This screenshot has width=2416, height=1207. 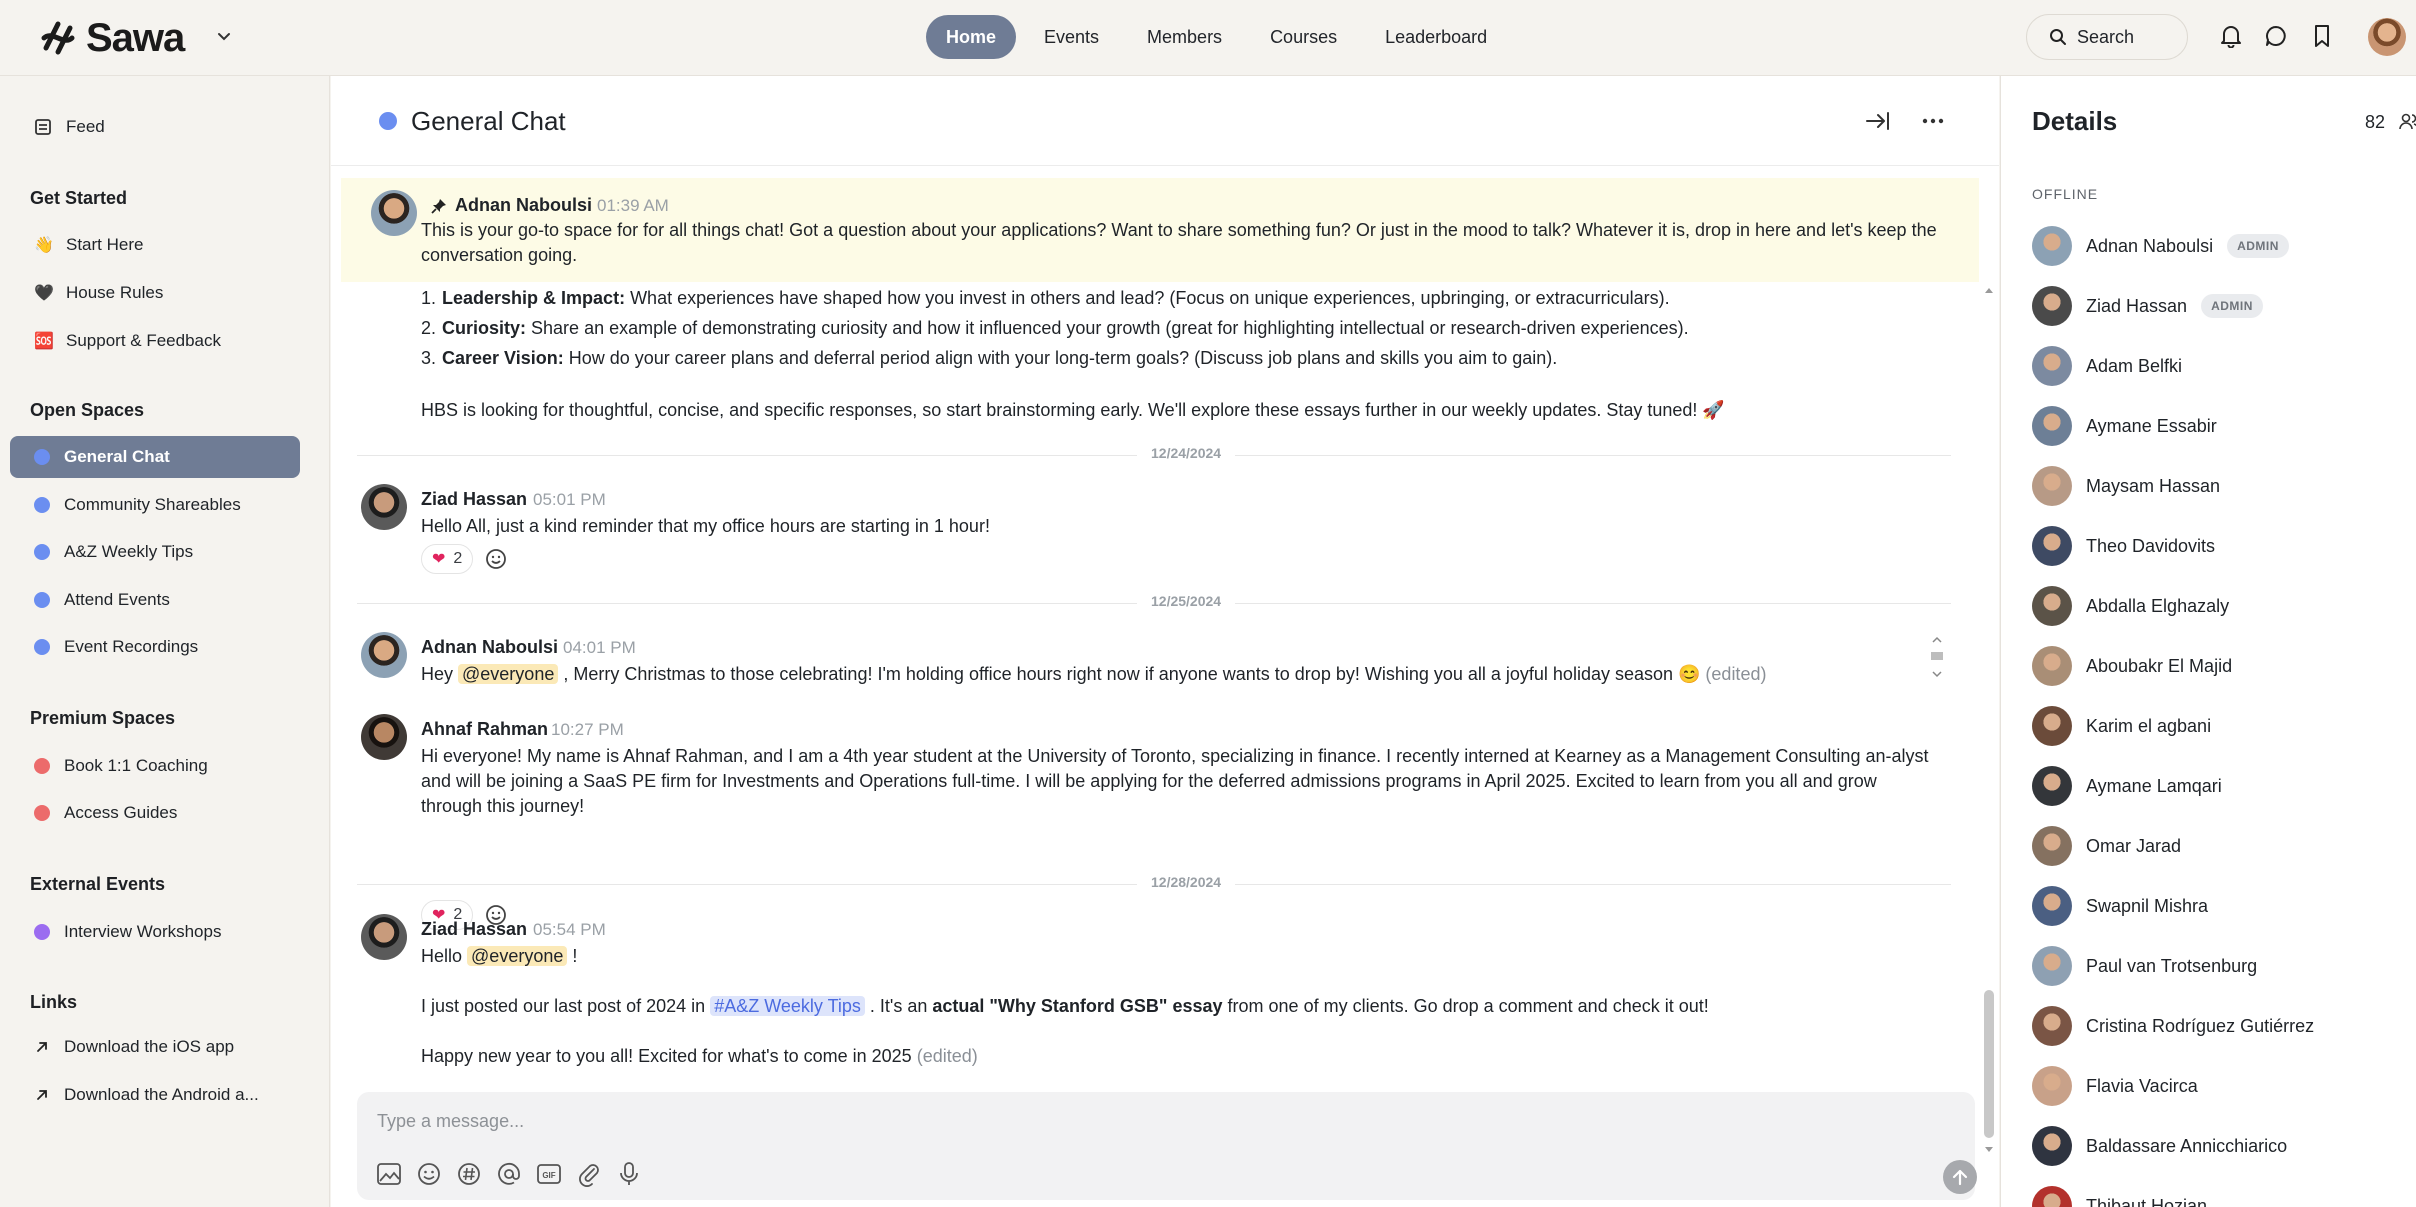 I want to click on message-time: 05:01 PM, so click(x=569, y=499).